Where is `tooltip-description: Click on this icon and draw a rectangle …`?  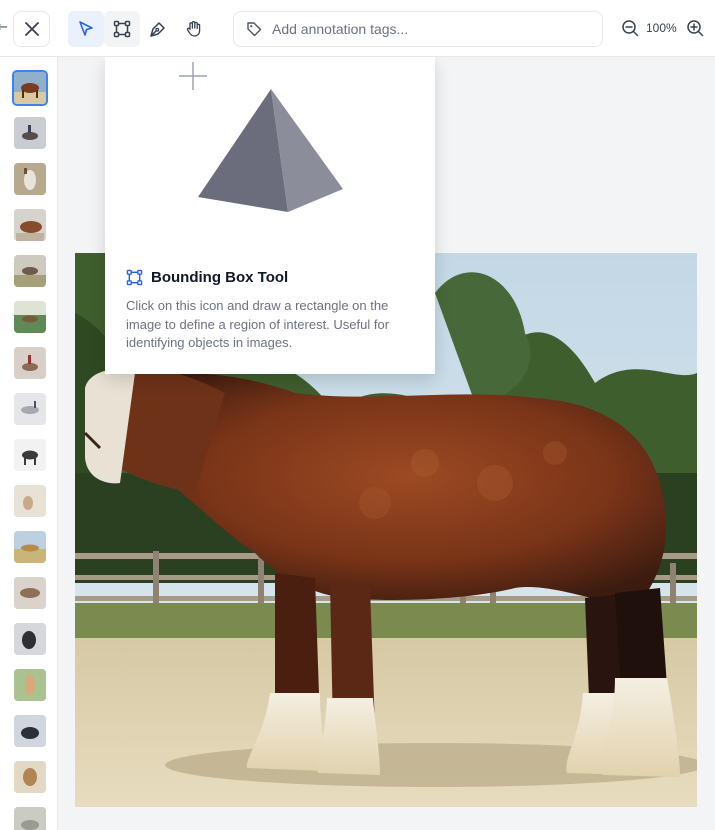
tooltip-description: Click on this icon and draw a rectangle … is located at coordinates (258, 324).